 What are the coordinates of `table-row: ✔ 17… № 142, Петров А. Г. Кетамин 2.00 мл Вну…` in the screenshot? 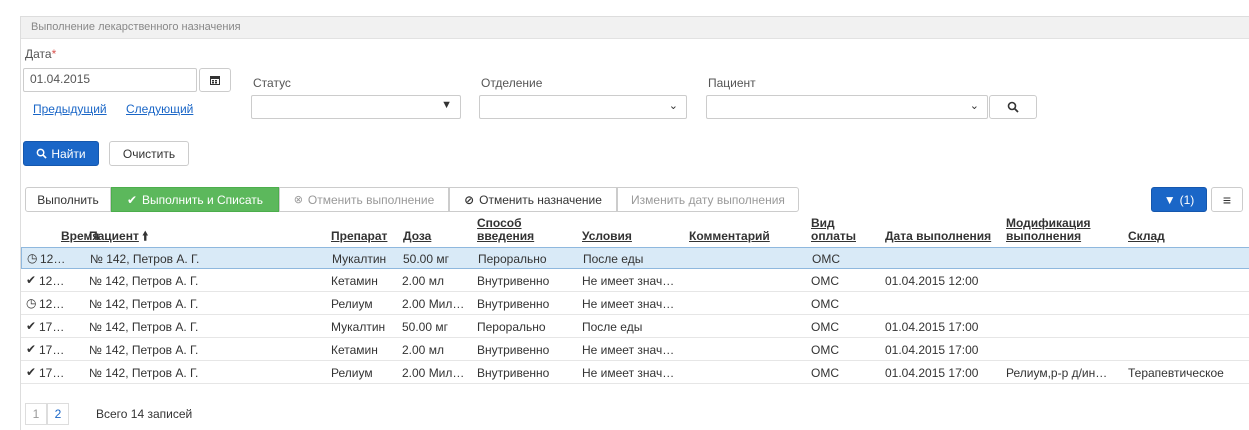 It's located at (635, 350).